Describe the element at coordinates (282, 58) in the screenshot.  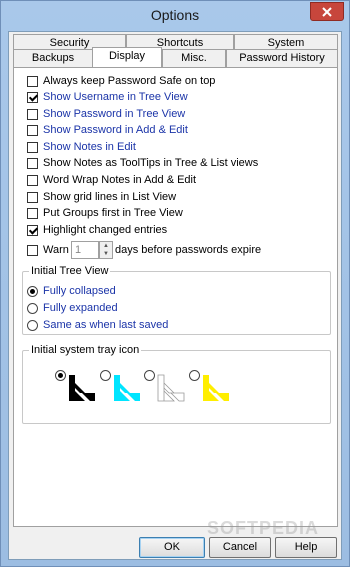
I see `tab-password-history: Password History` at that location.